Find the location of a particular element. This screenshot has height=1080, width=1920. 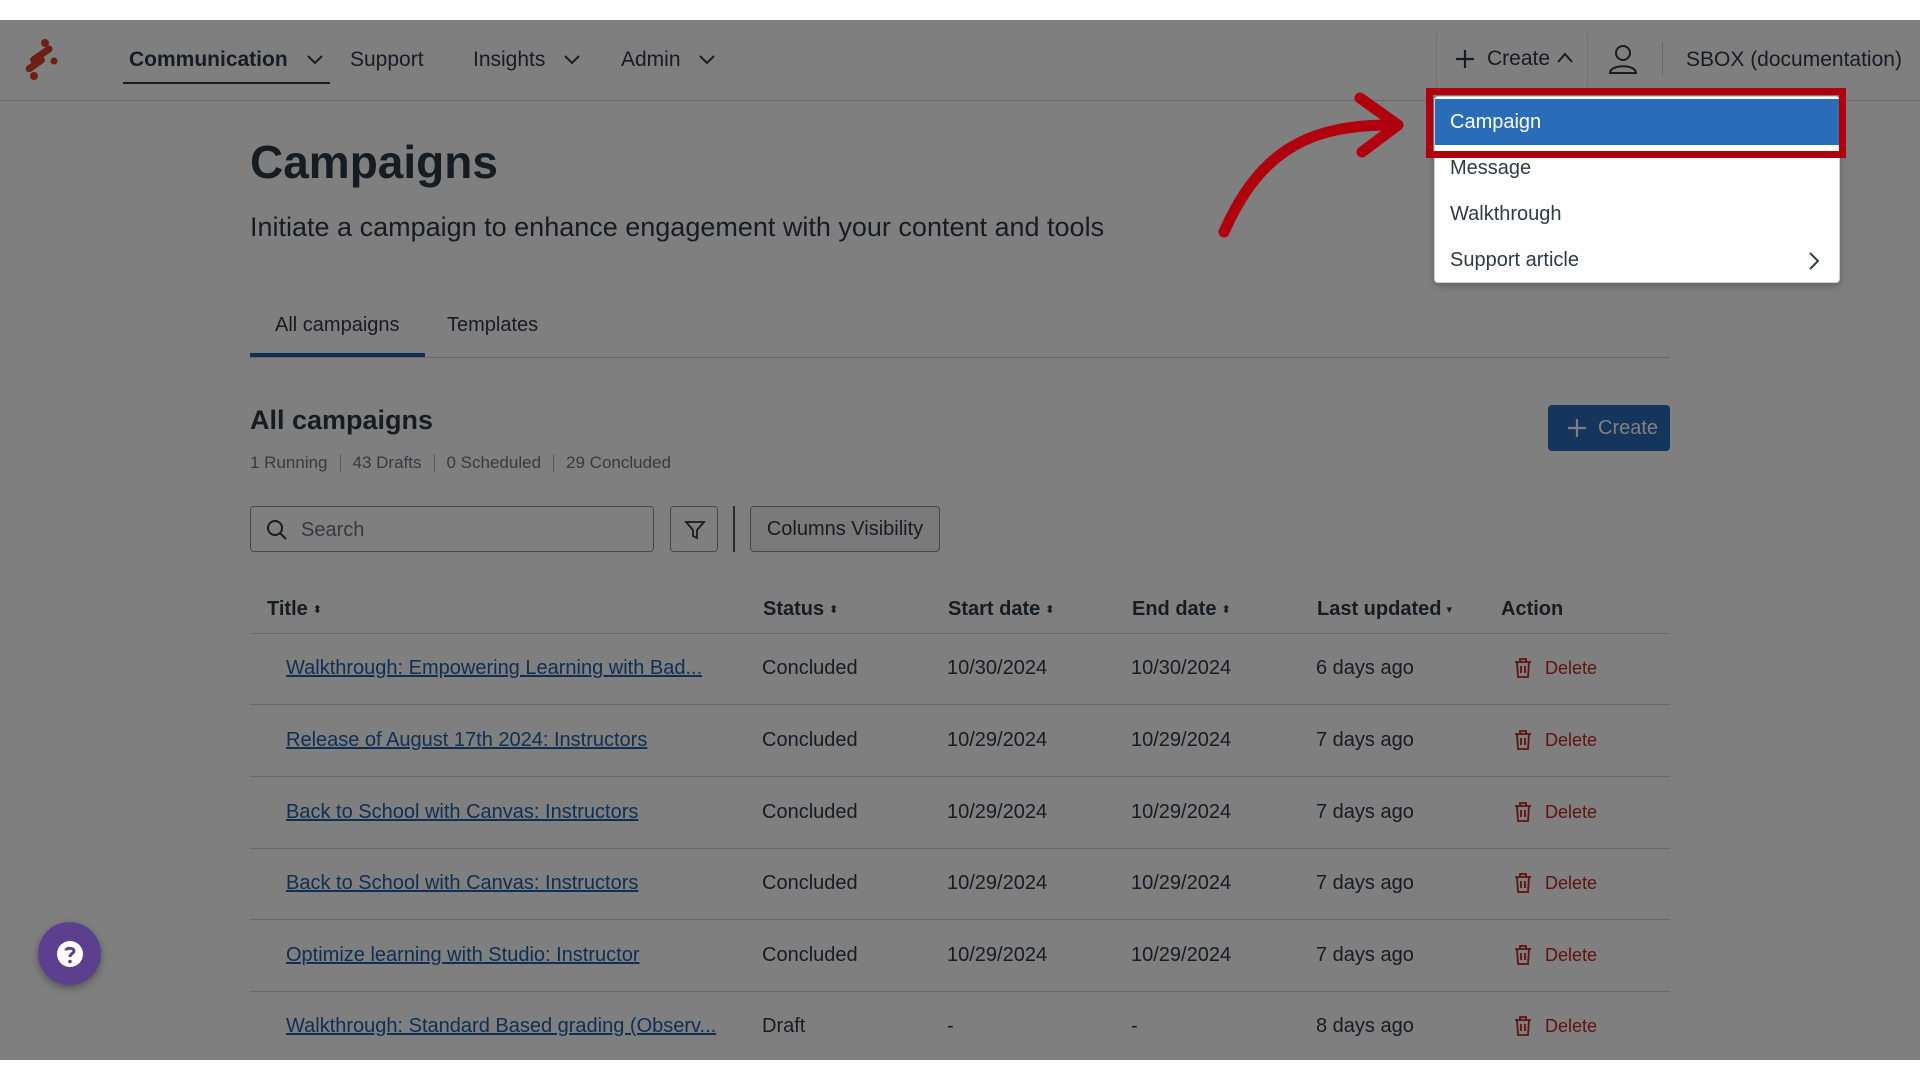

help-button is located at coordinates (69, 953).